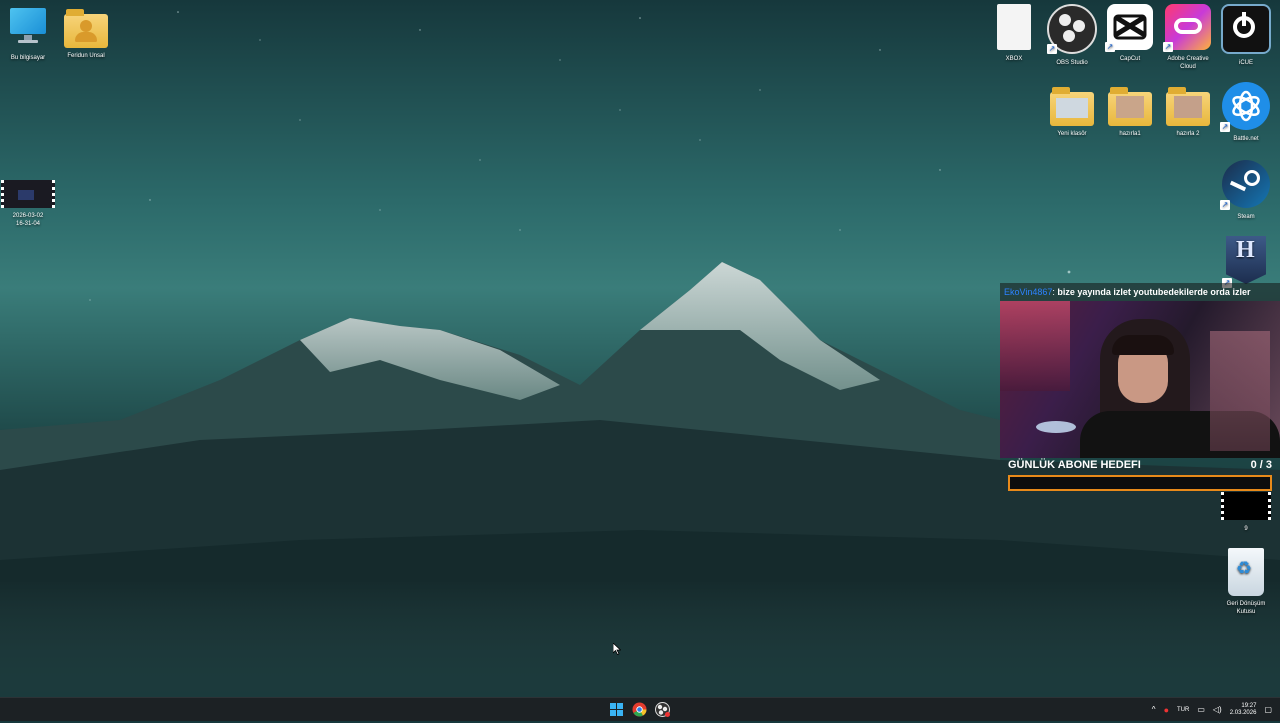 The height and width of the screenshot is (723, 1280). I want to click on desktop-icon-recycle-bin: ♻ Geri Dönüşüm Kutusu, so click(1246, 582).